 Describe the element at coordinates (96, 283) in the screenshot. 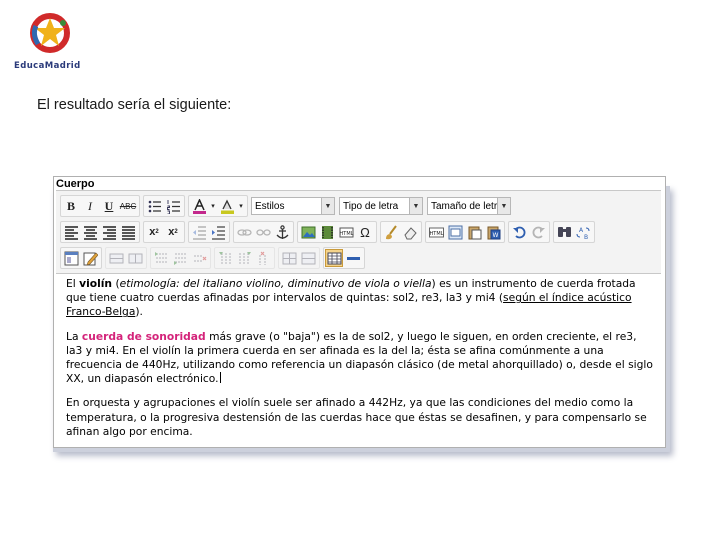

I see `p1-violin-bold: violín` at that location.